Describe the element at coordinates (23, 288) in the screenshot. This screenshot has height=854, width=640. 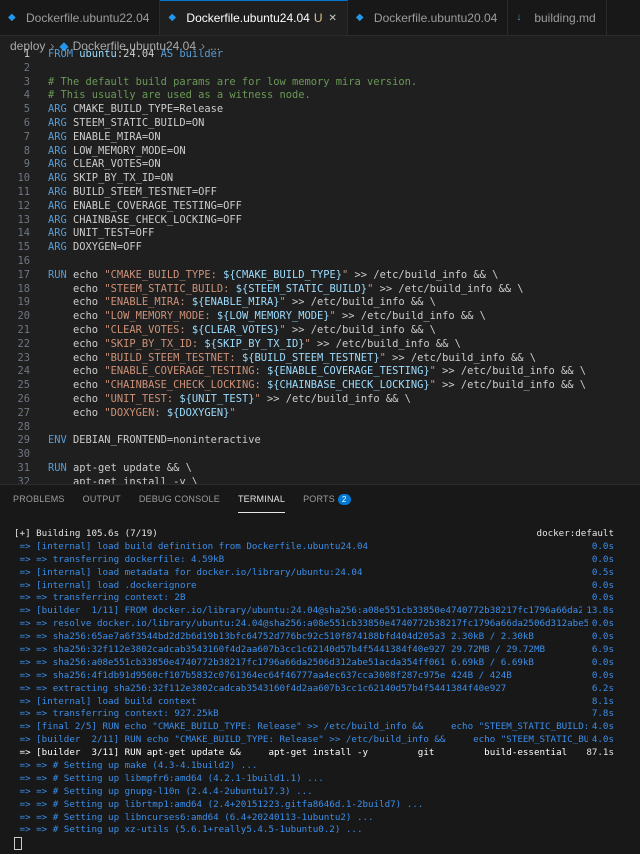
I see `line-number: 18` at that location.